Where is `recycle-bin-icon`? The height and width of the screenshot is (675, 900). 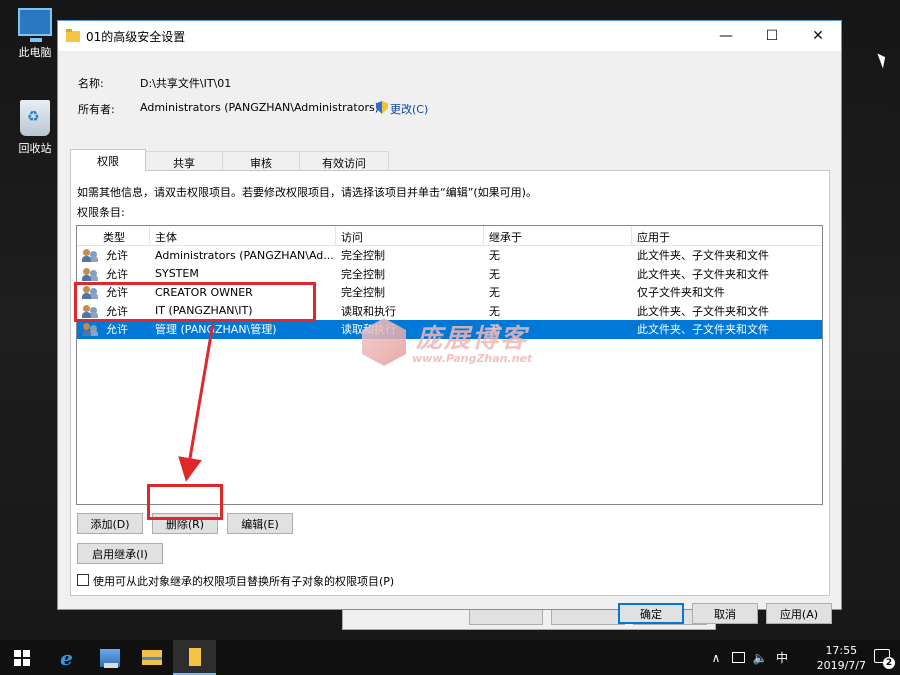
recycle-bin-icon is located at coordinates (35, 118).